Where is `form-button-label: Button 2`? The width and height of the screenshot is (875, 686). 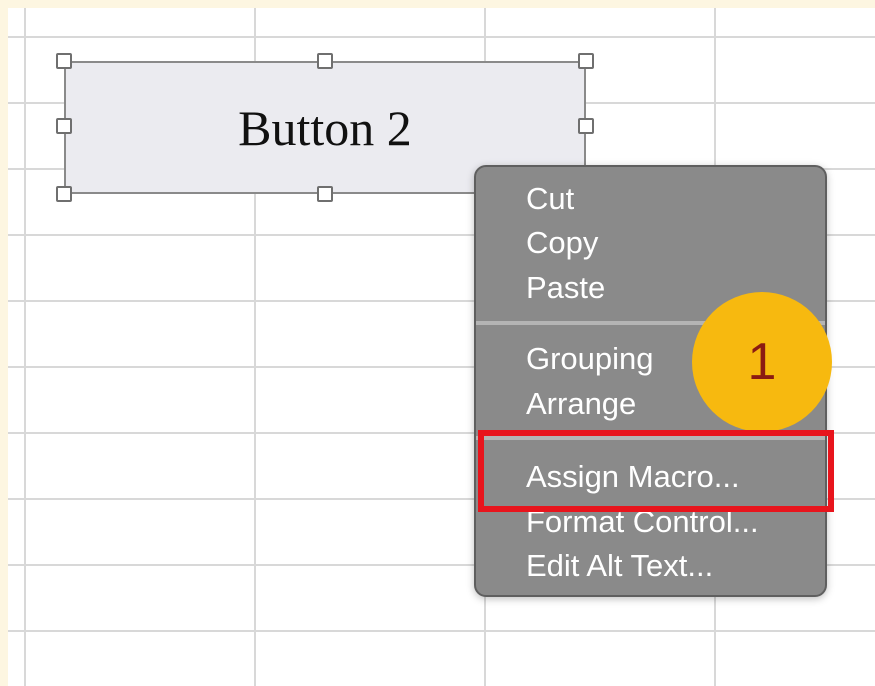
form-button-label: Button 2 is located at coordinates (325, 127).